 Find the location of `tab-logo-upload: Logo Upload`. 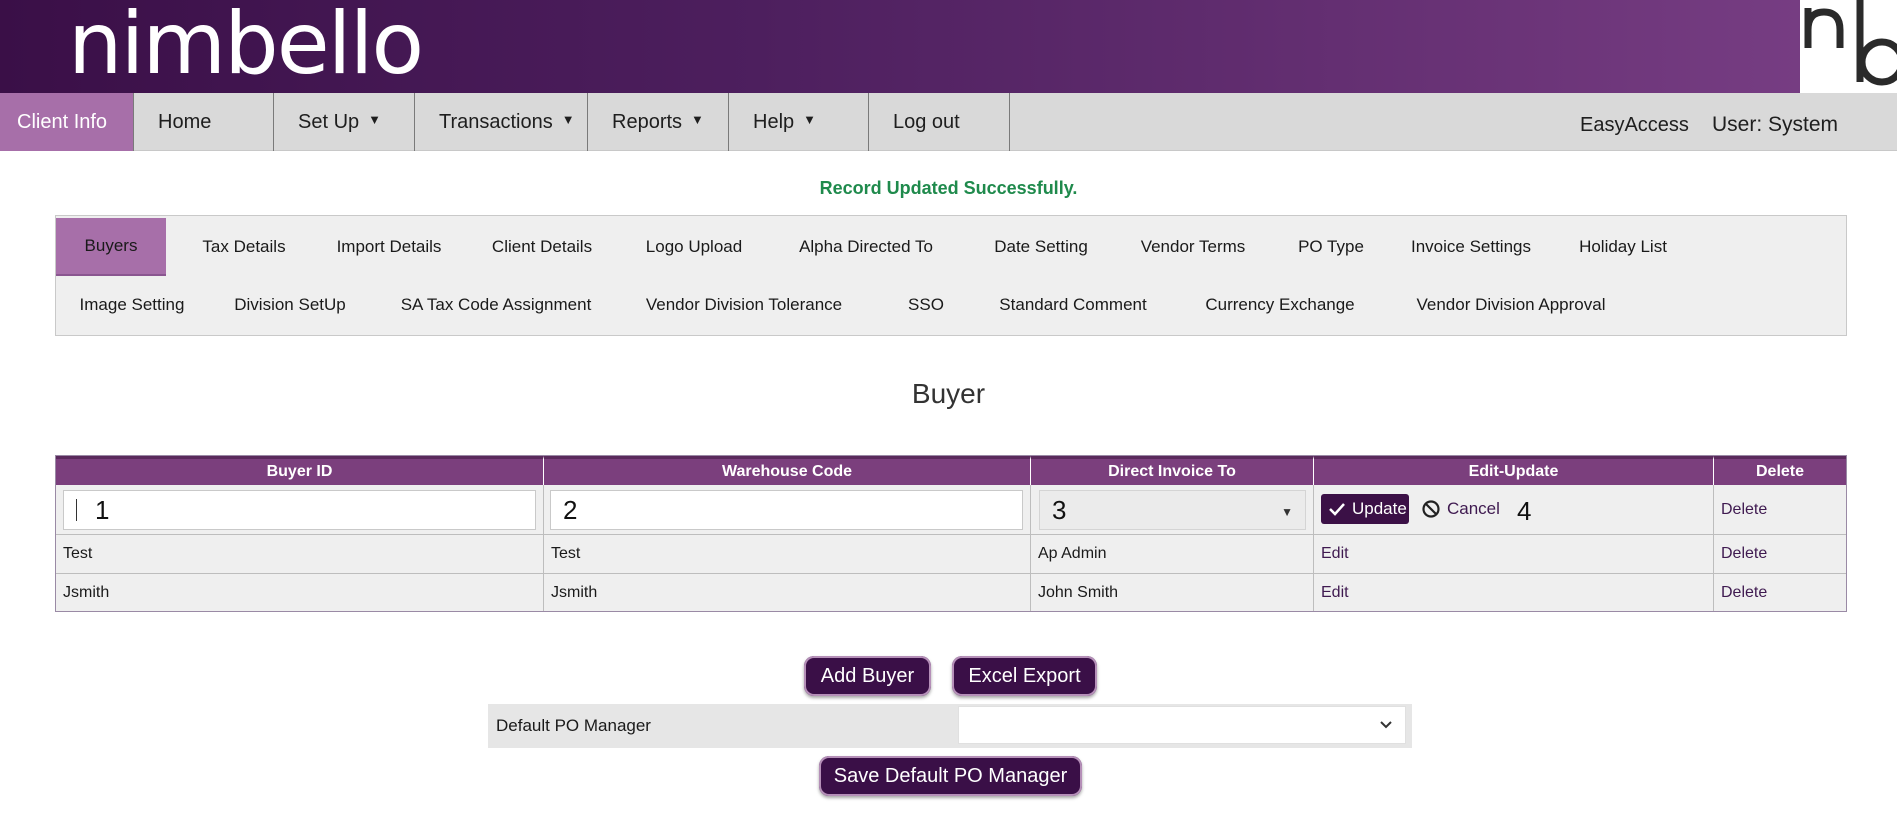

tab-logo-upload: Logo Upload is located at coordinates (694, 247).